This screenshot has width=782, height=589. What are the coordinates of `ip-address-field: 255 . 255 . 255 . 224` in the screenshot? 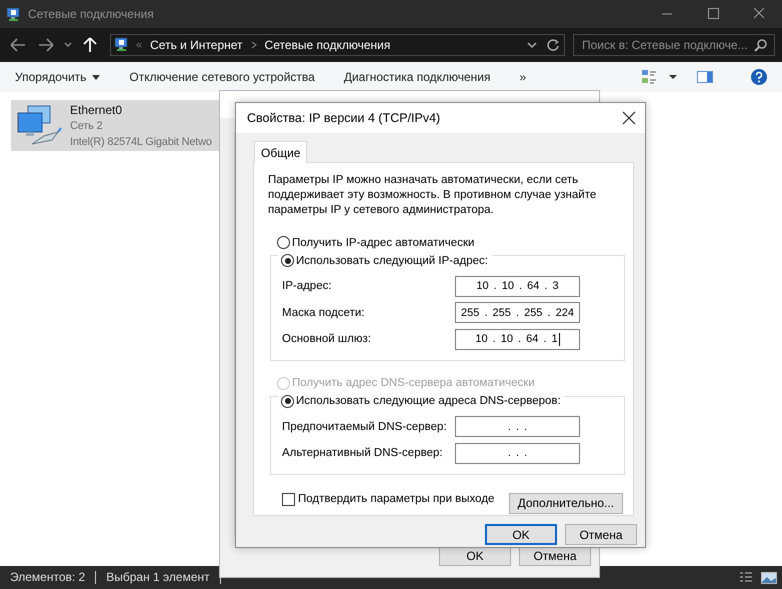 It's located at (517, 313).